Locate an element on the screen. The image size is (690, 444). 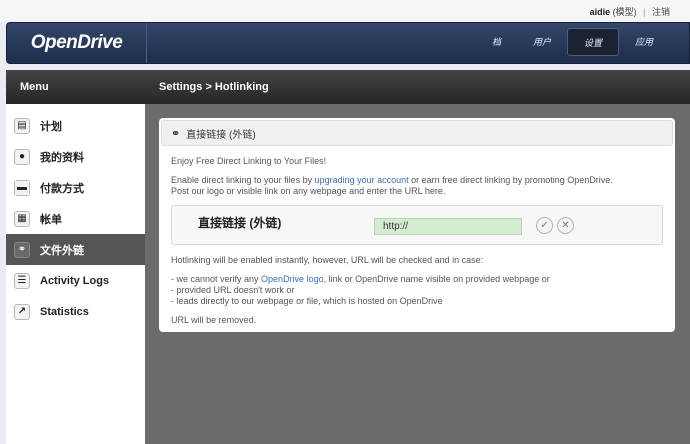
sidebar-item-activity-logs: ☰ Activity Logs is located at coordinates (75, 280).